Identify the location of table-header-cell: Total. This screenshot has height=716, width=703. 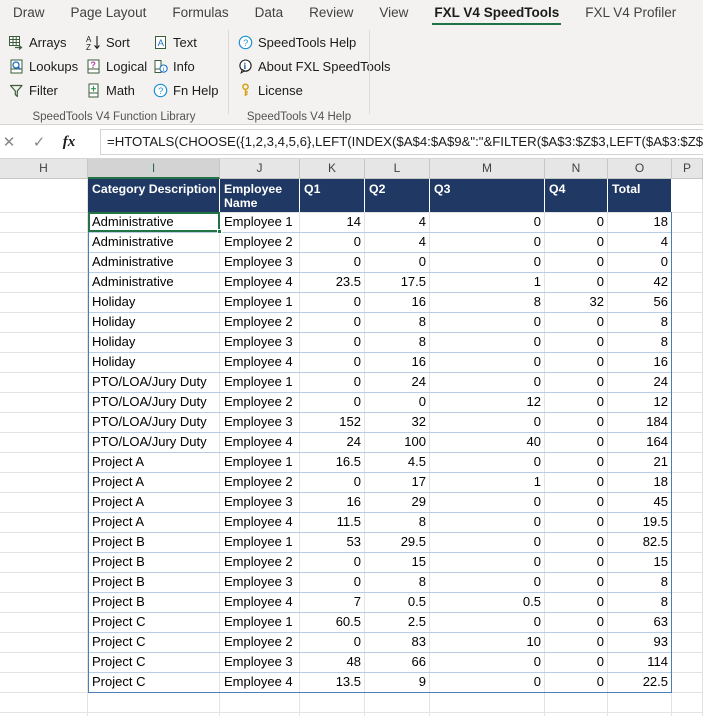
(640, 195).